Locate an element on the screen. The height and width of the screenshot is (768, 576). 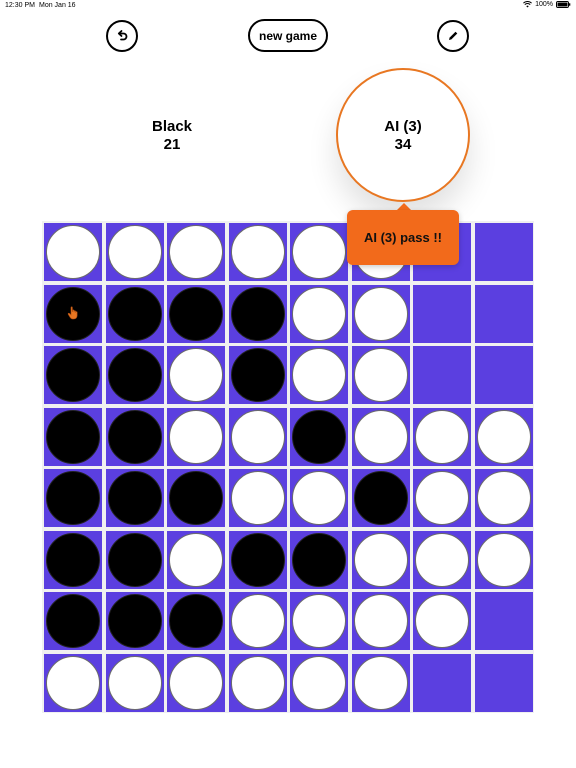
black-player-name: Black is located at coordinates (172, 126).